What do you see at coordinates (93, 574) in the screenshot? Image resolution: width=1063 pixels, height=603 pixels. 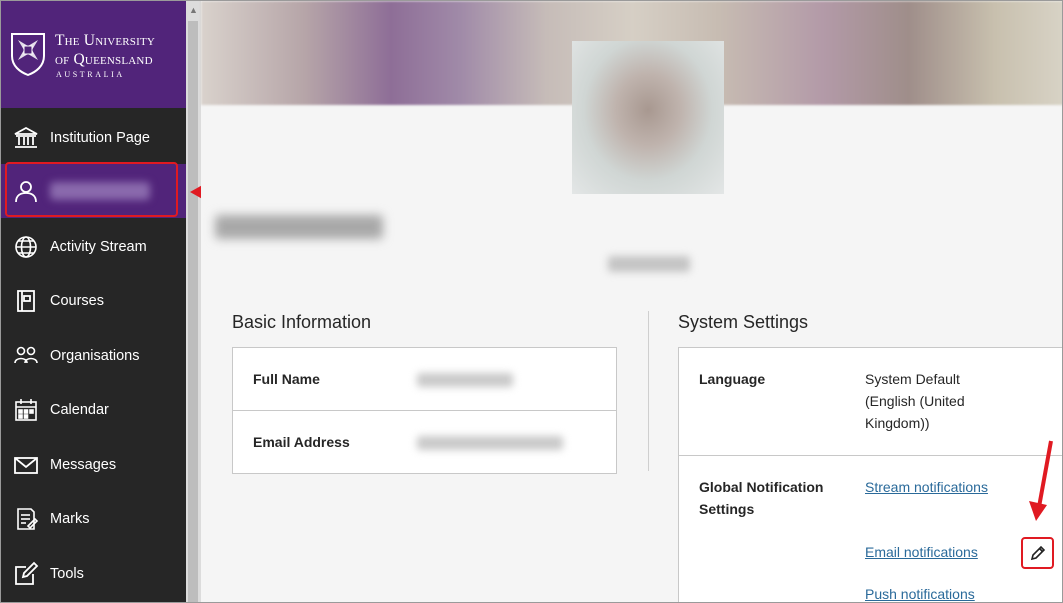 I see `nav-item-tools: Tools` at bounding box center [93, 574].